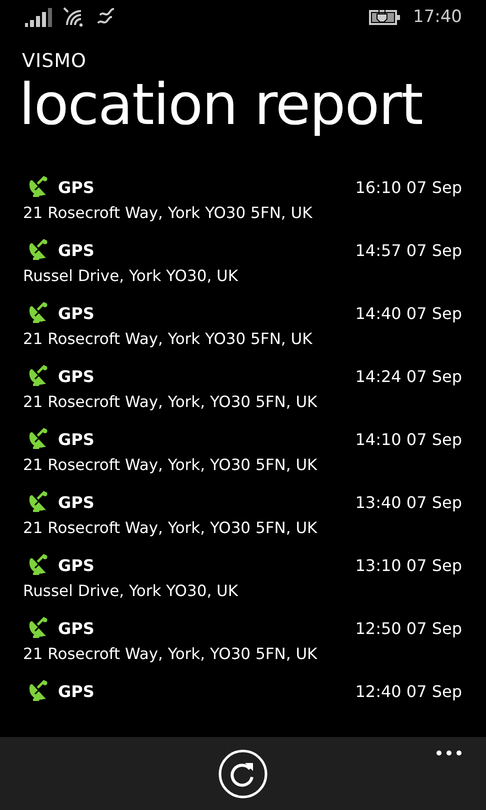 The image size is (486, 810). What do you see at coordinates (408, 439) in the screenshot?
I see `report-time: 14:10 07 Sep` at bounding box center [408, 439].